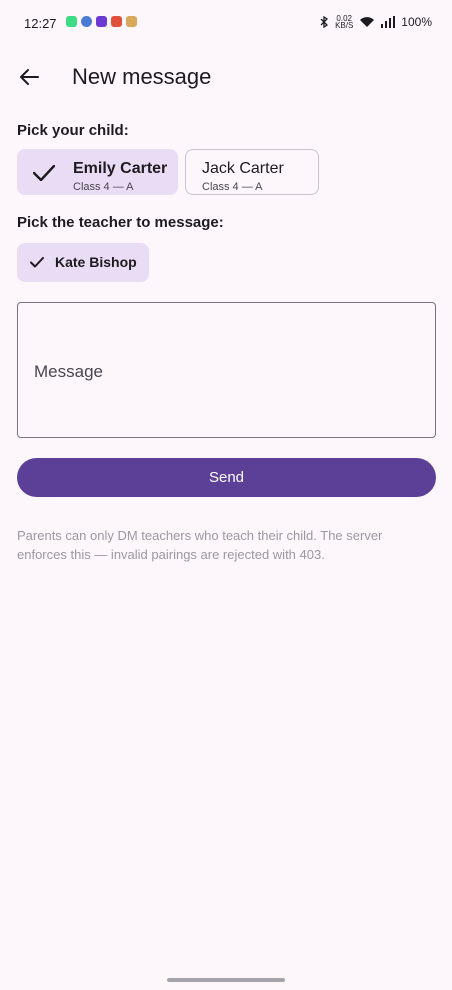  I want to click on child-chip-name: Emily Carter, so click(120, 168).